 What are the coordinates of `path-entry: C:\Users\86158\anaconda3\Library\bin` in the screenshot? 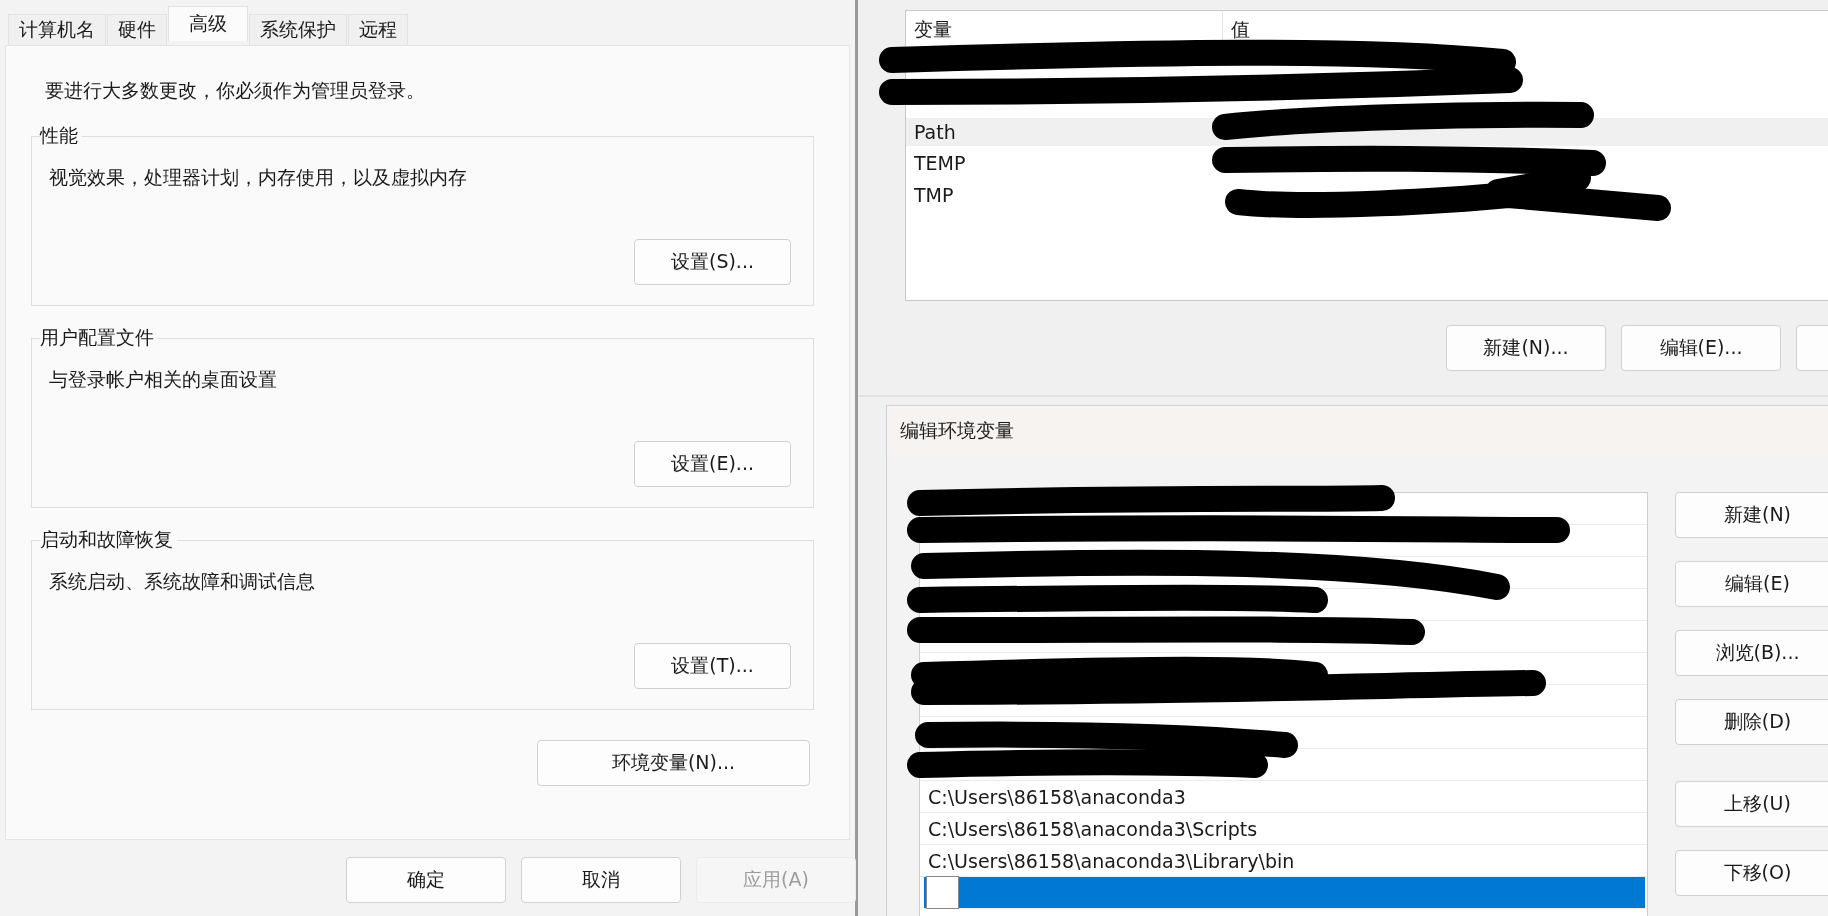 It's located at (1111, 860).